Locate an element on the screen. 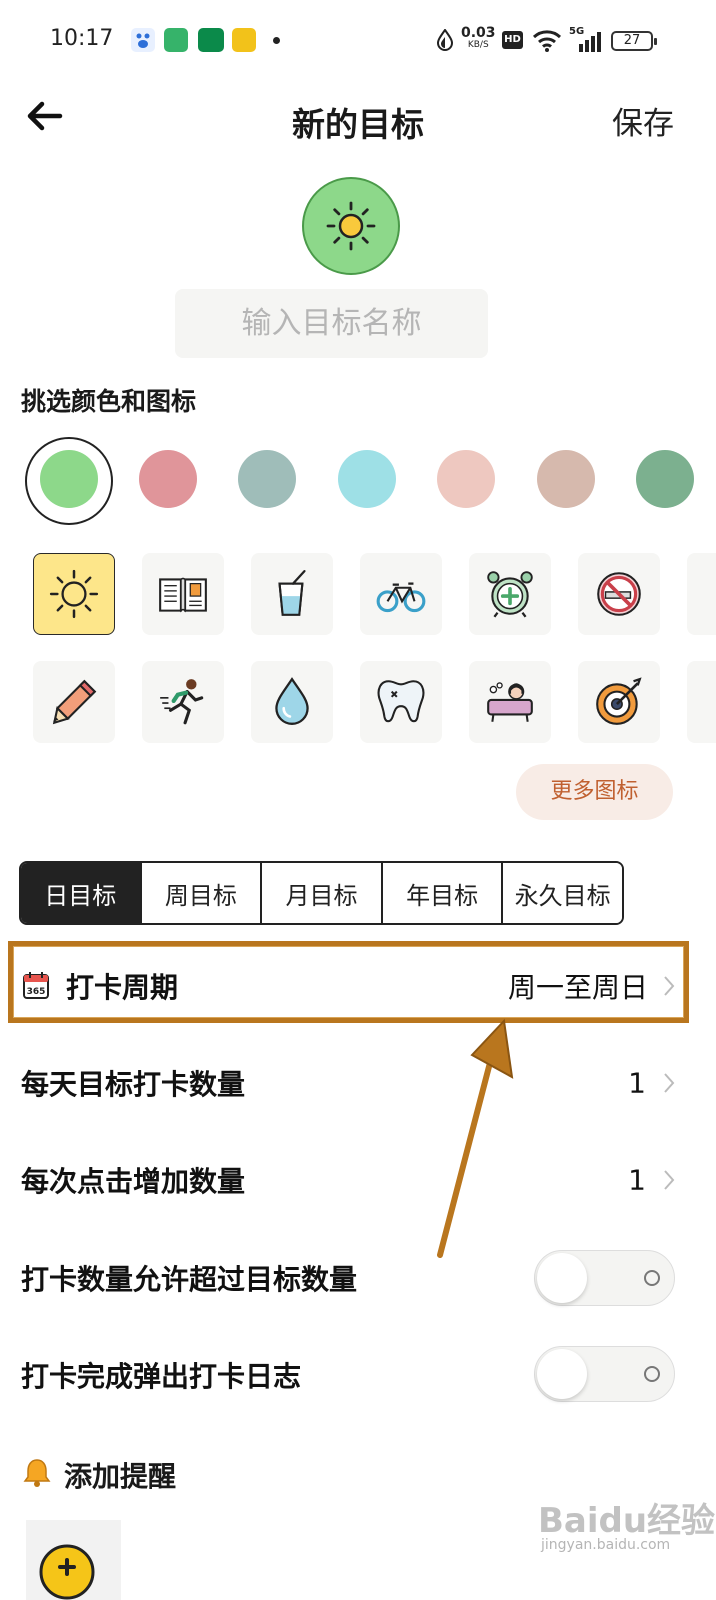  daily-target-value: 1 is located at coordinates (637, 1083).